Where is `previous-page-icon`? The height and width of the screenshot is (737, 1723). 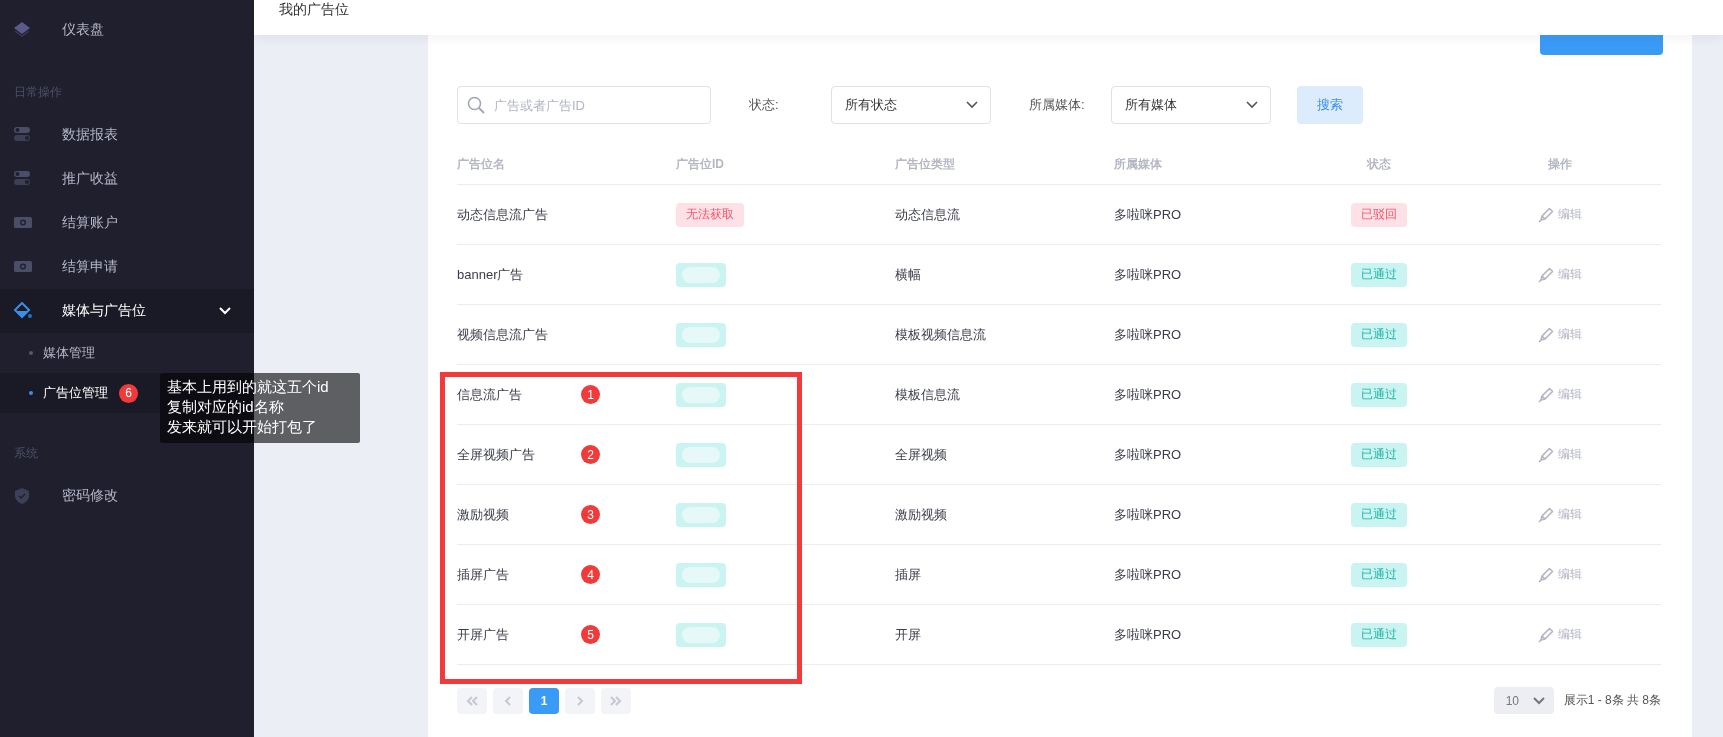 previous-page-icon is located at coordinates (508, 700).